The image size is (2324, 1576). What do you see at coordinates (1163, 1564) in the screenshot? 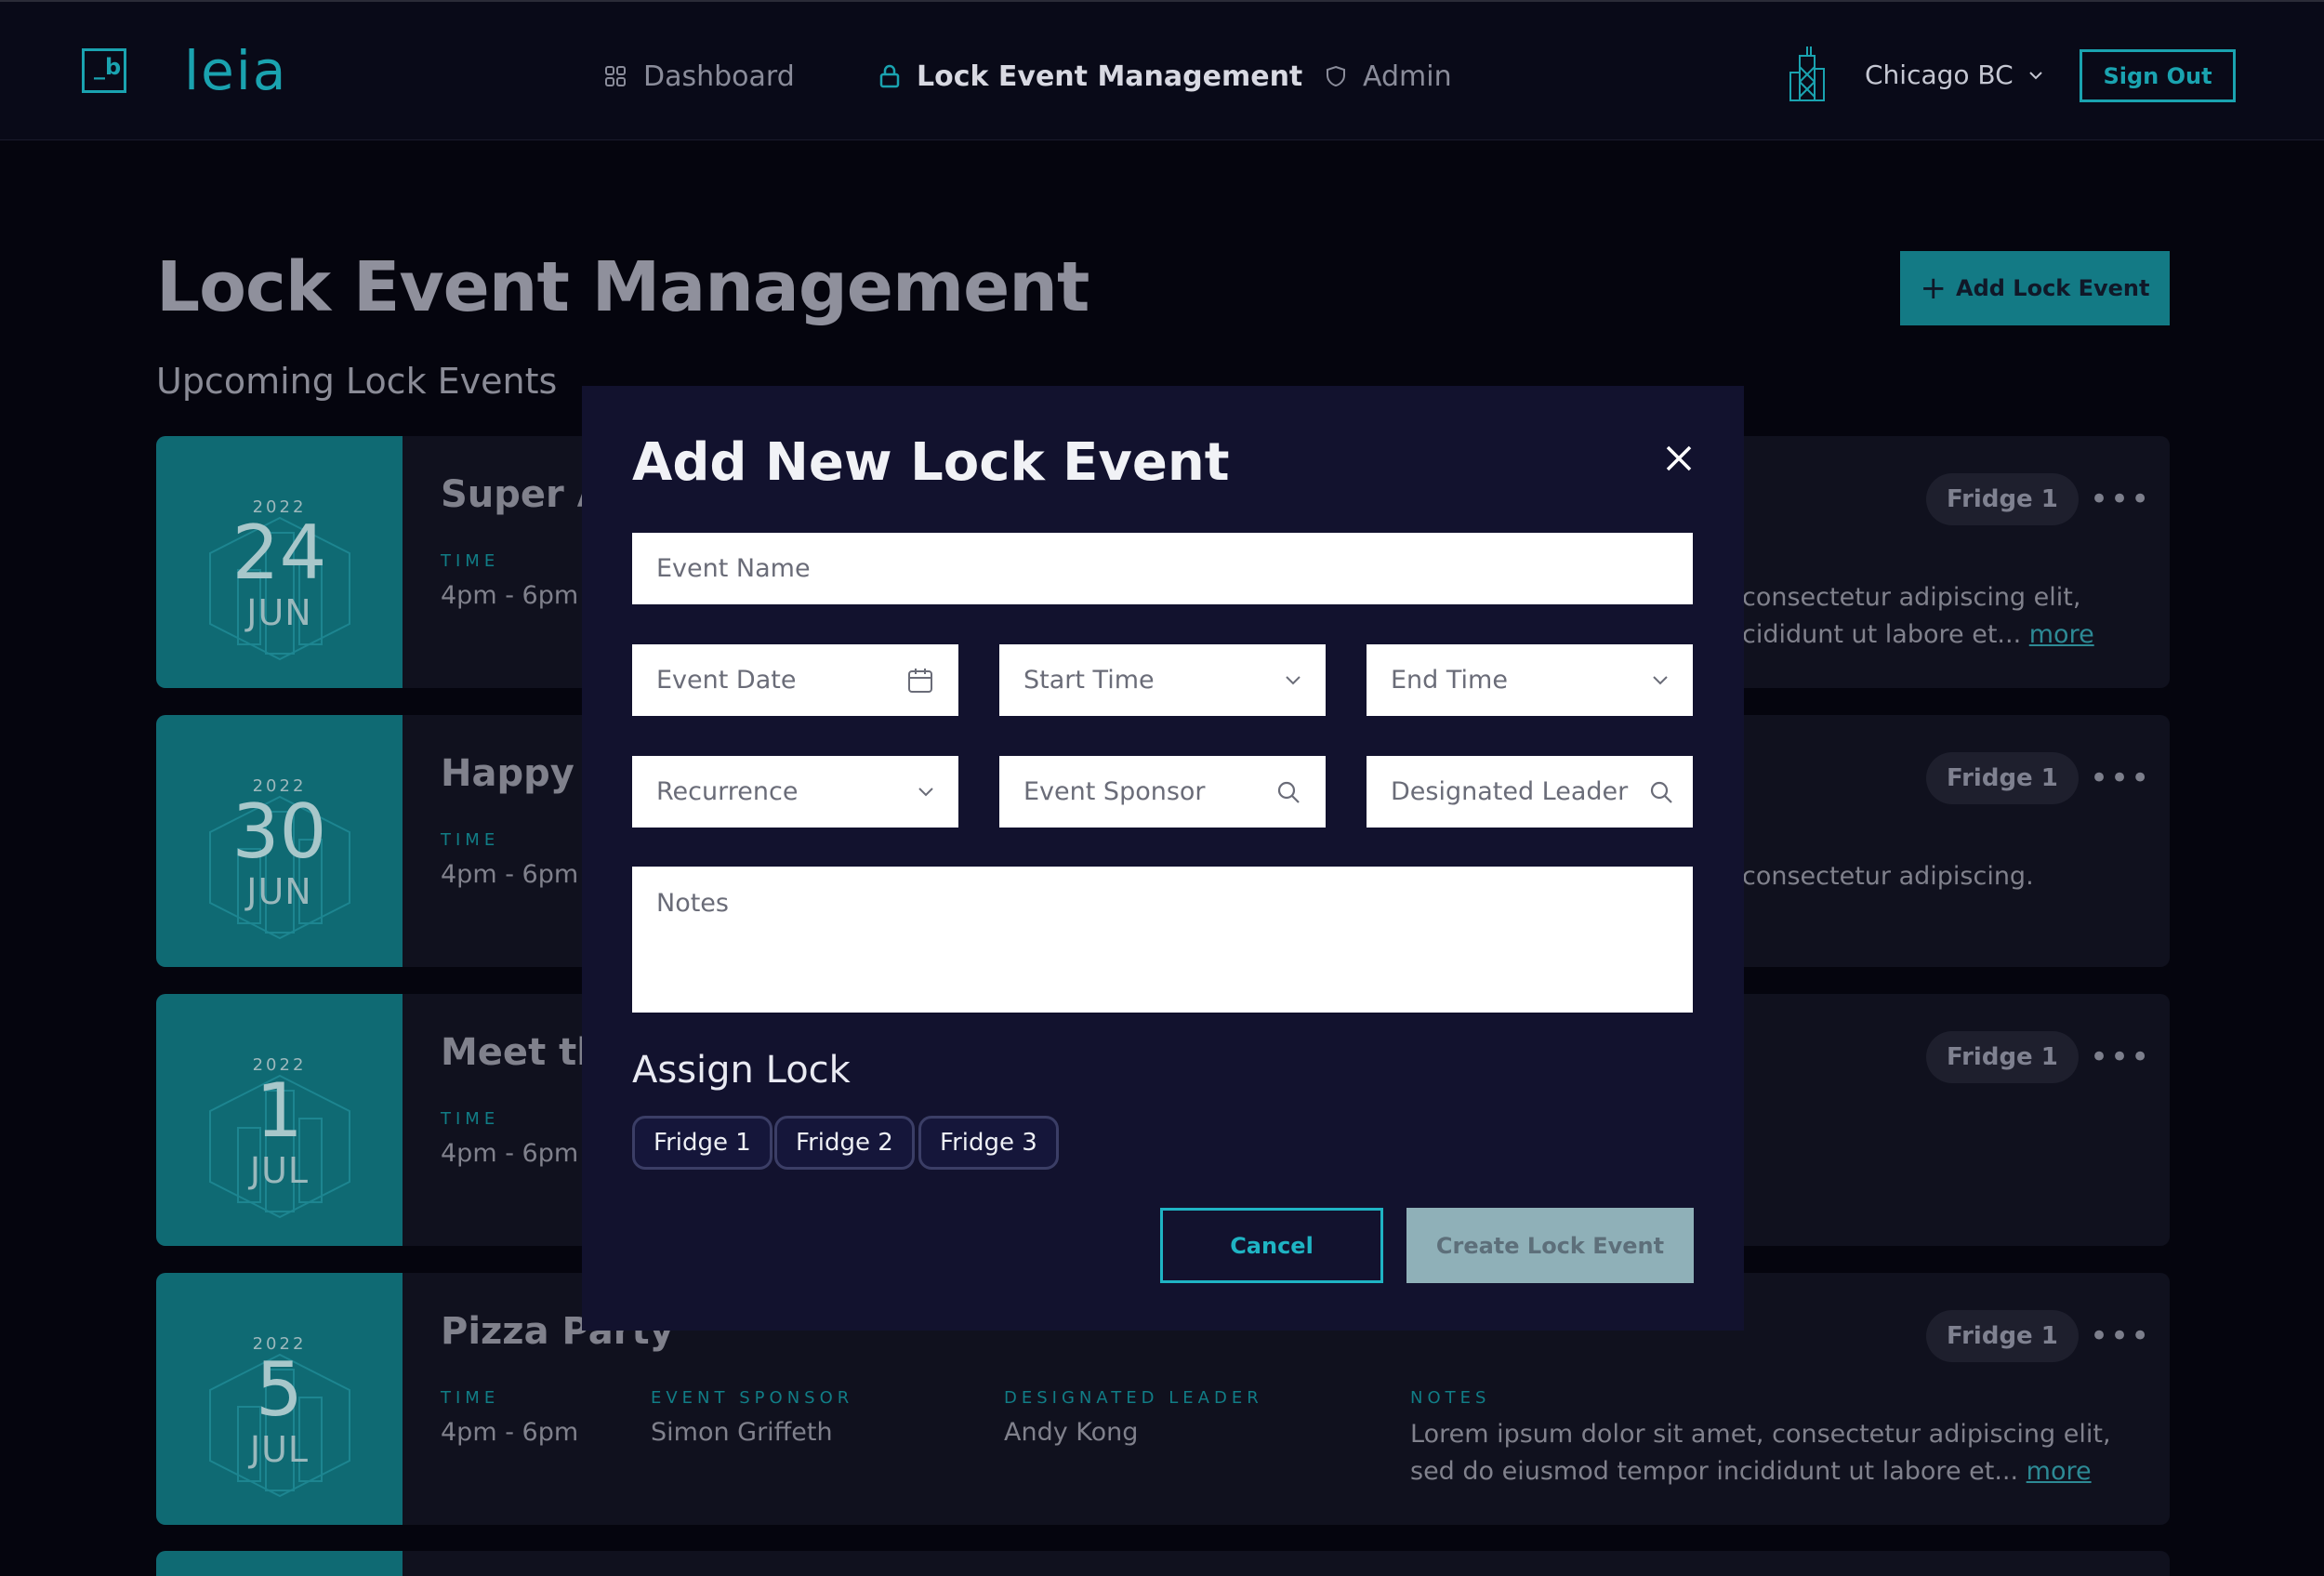
I see `event-card` at bounding box center [1163, 1564].